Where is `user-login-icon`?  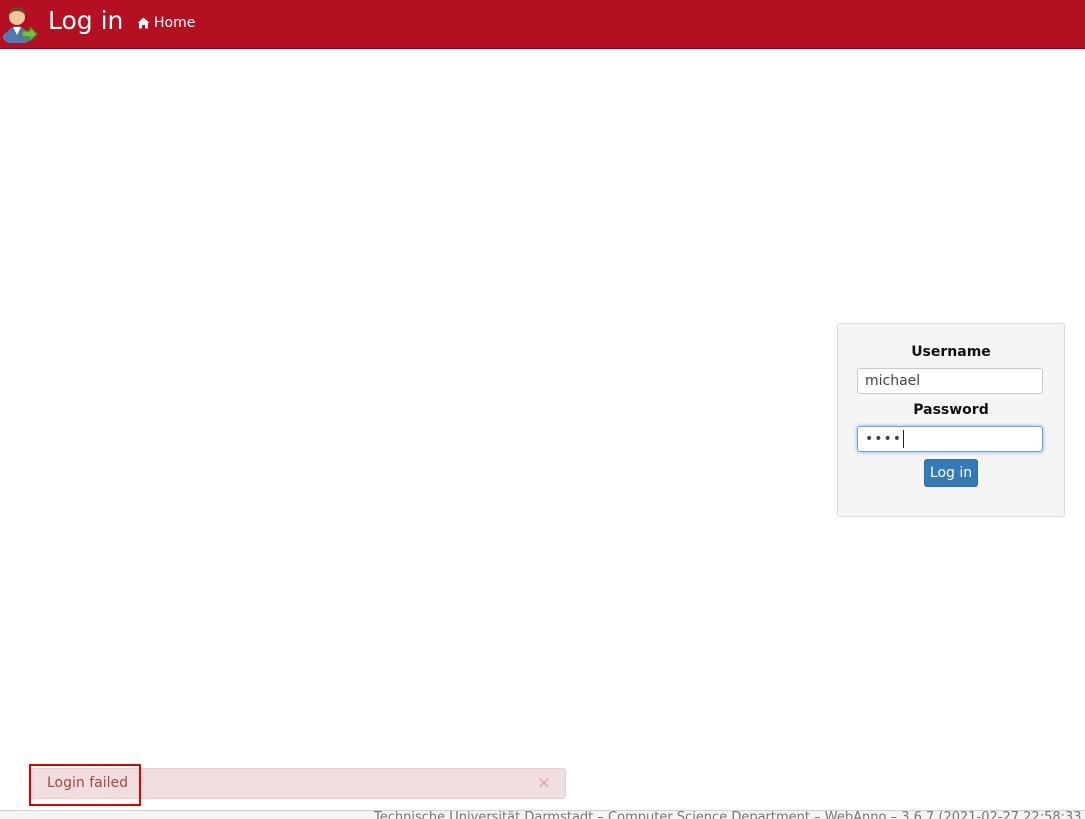 user-login-icon is located at coordinates (20, 23).